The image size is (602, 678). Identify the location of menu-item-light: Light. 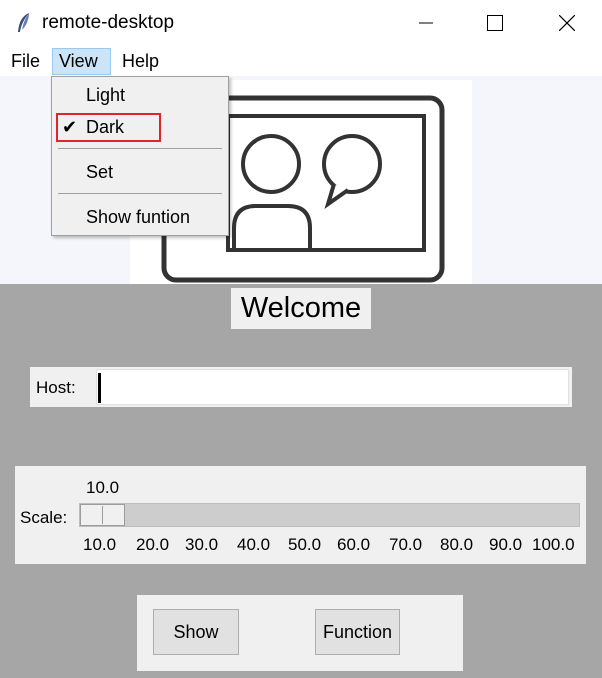
(105, 95).